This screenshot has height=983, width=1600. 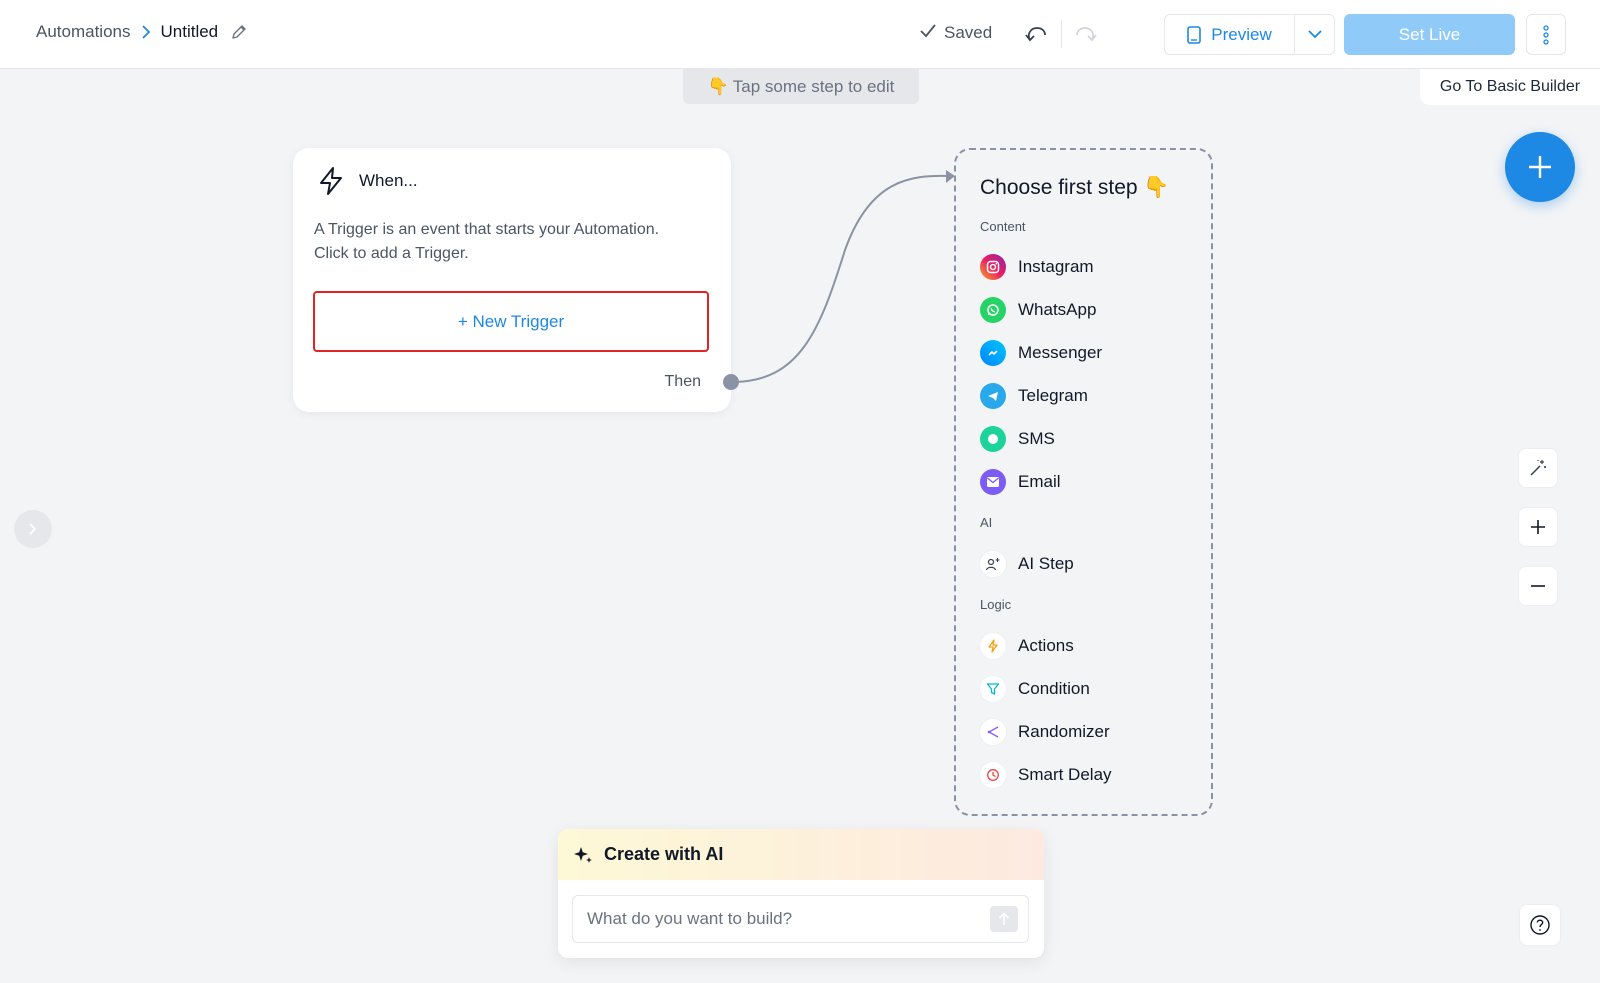 I want to click on question-mark-icon, so click(x=1540, y=925).